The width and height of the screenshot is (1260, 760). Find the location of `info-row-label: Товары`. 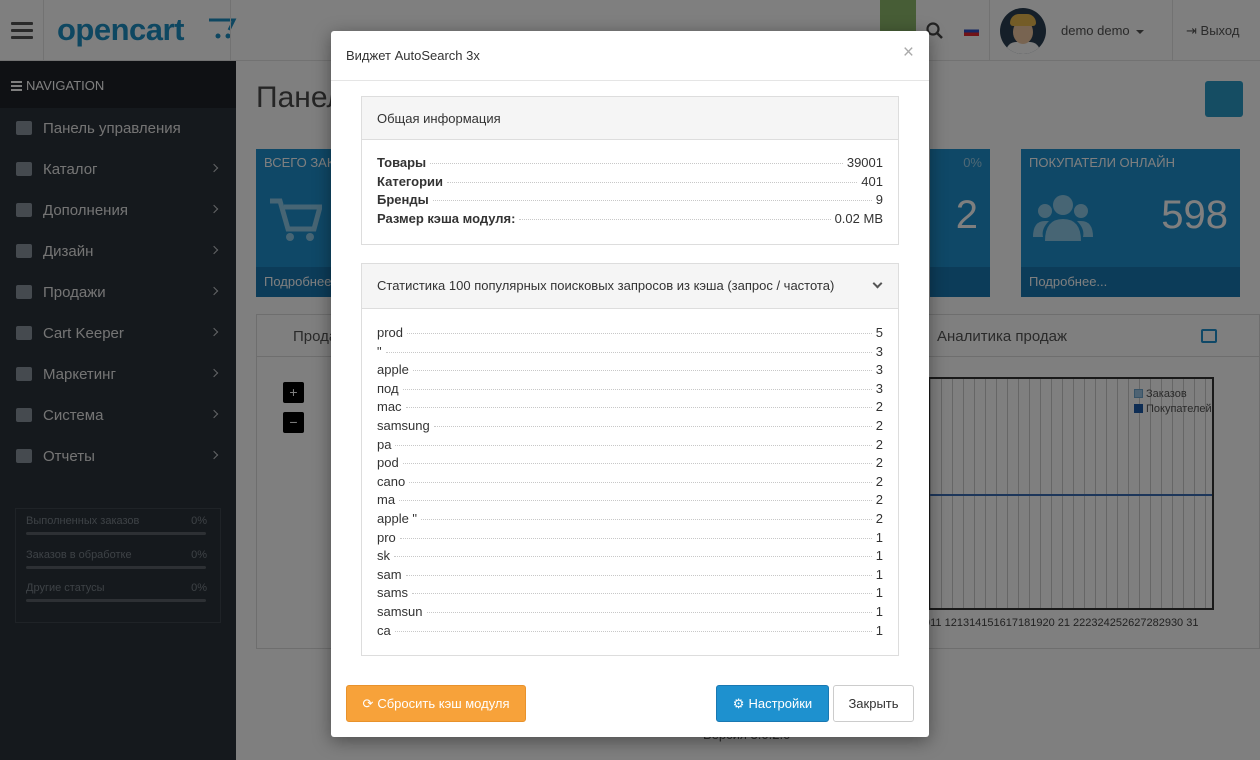

info-row-label: Товары is located at coordinates (402, 162).